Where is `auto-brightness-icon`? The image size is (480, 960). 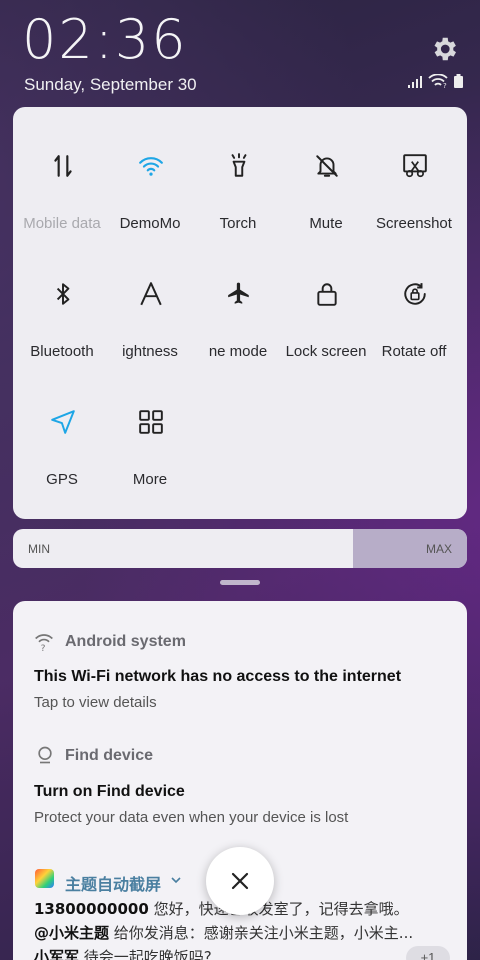 auto-brightness-icon is located at coordinates (151, 294).